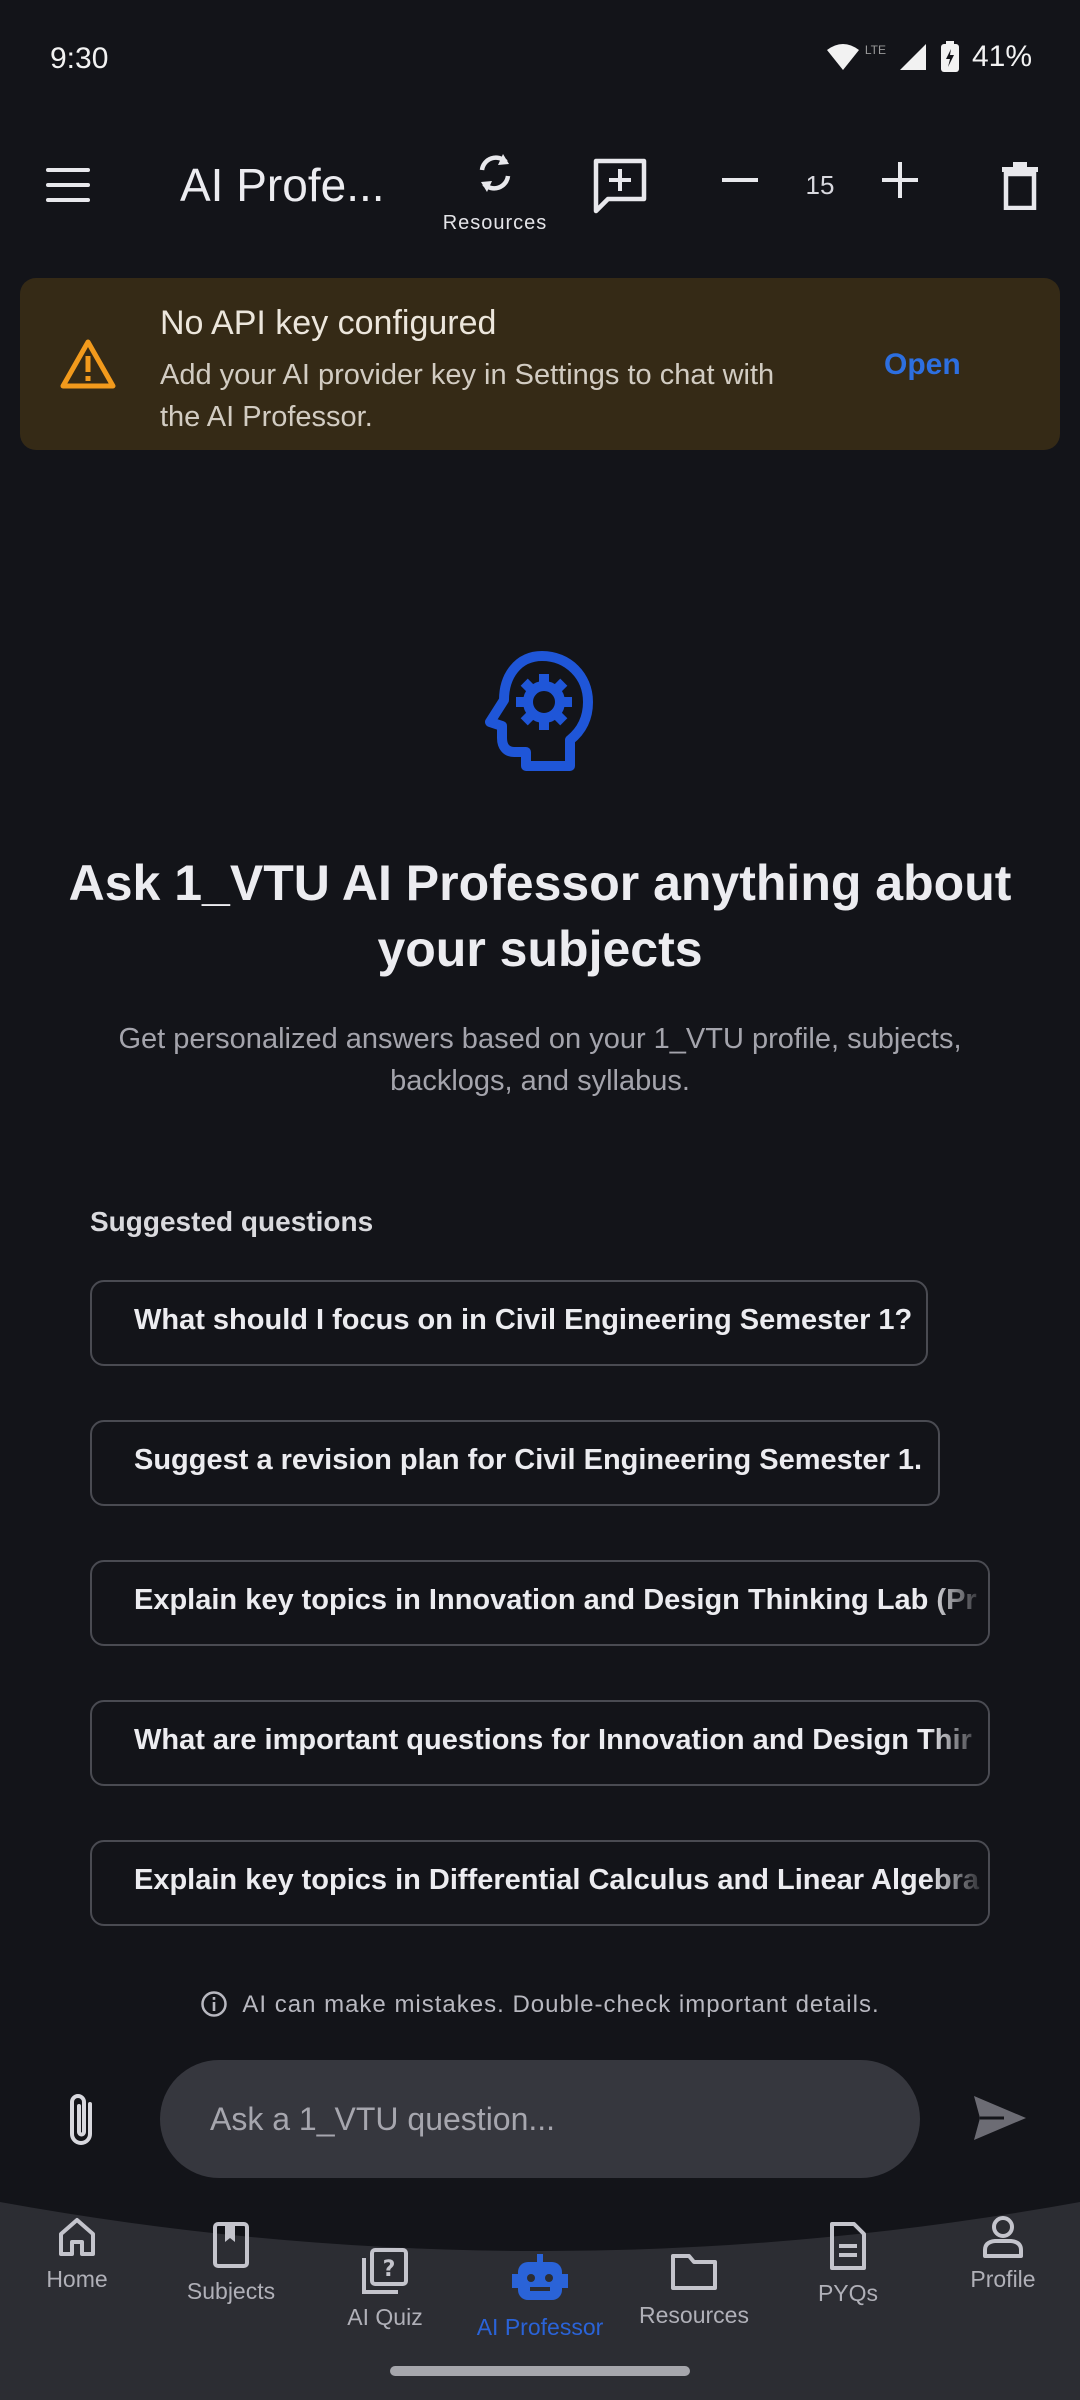  What do you see at coordinates (820, 185) in the screenshot?
I see `font-size-value: 15` at bounding box center [820, 185].